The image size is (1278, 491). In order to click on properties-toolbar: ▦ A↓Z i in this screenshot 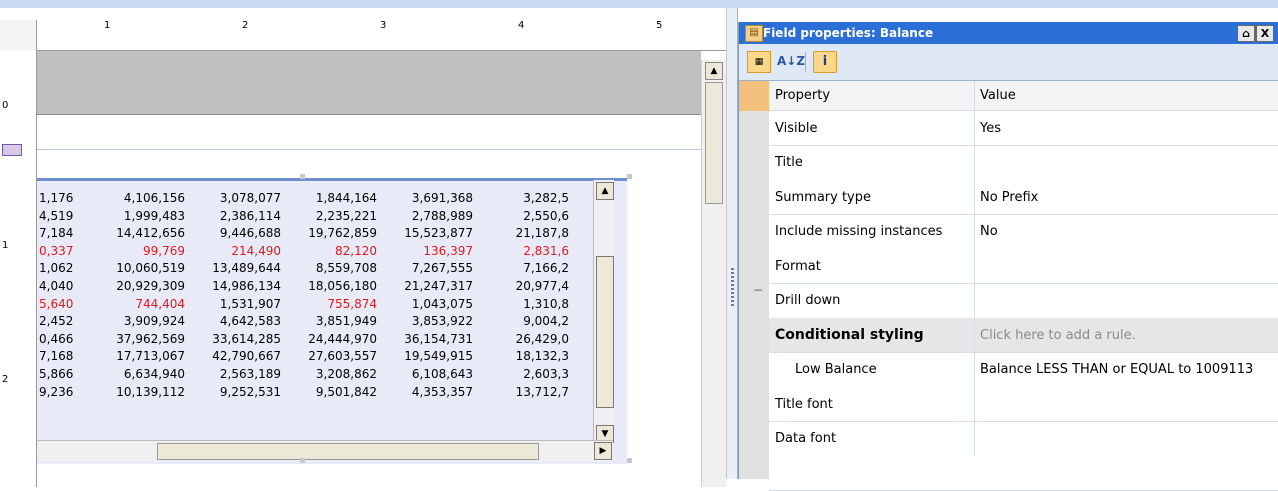, I will do `click(1008, 62)`.